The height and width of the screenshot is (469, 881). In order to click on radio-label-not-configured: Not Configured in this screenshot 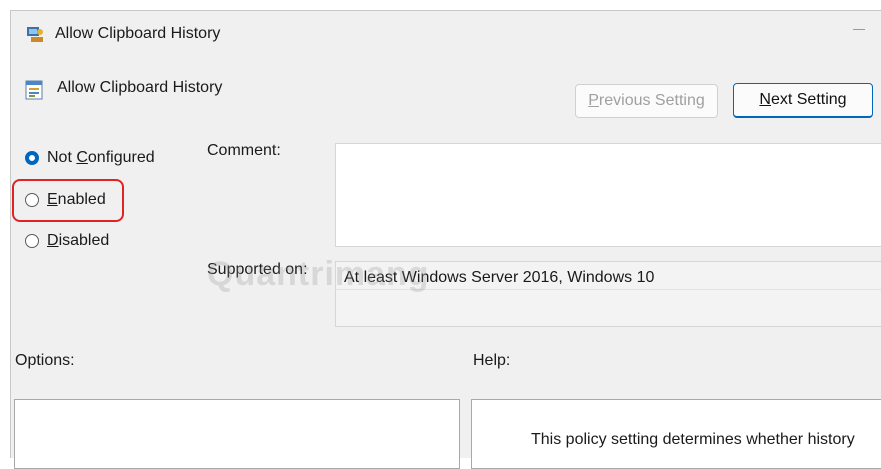, I will do `click(101, 157)`.